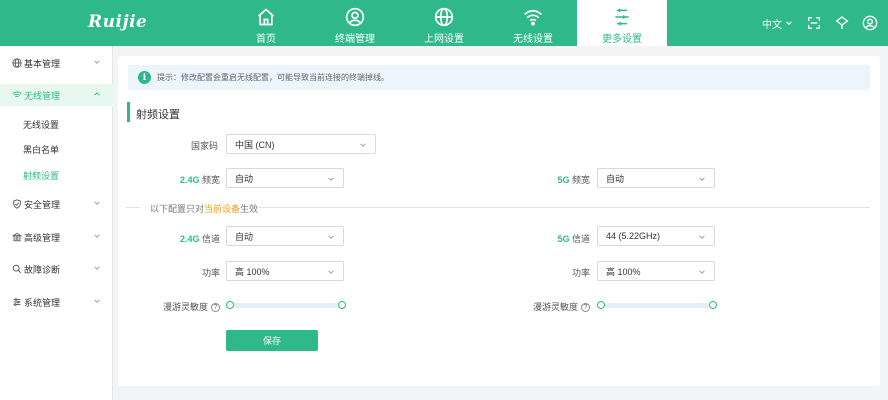 Image resolution: width=888 pixels, height=400 pixels. I want to click on divider-text-a: 以下配置只对, so click(177, 209).